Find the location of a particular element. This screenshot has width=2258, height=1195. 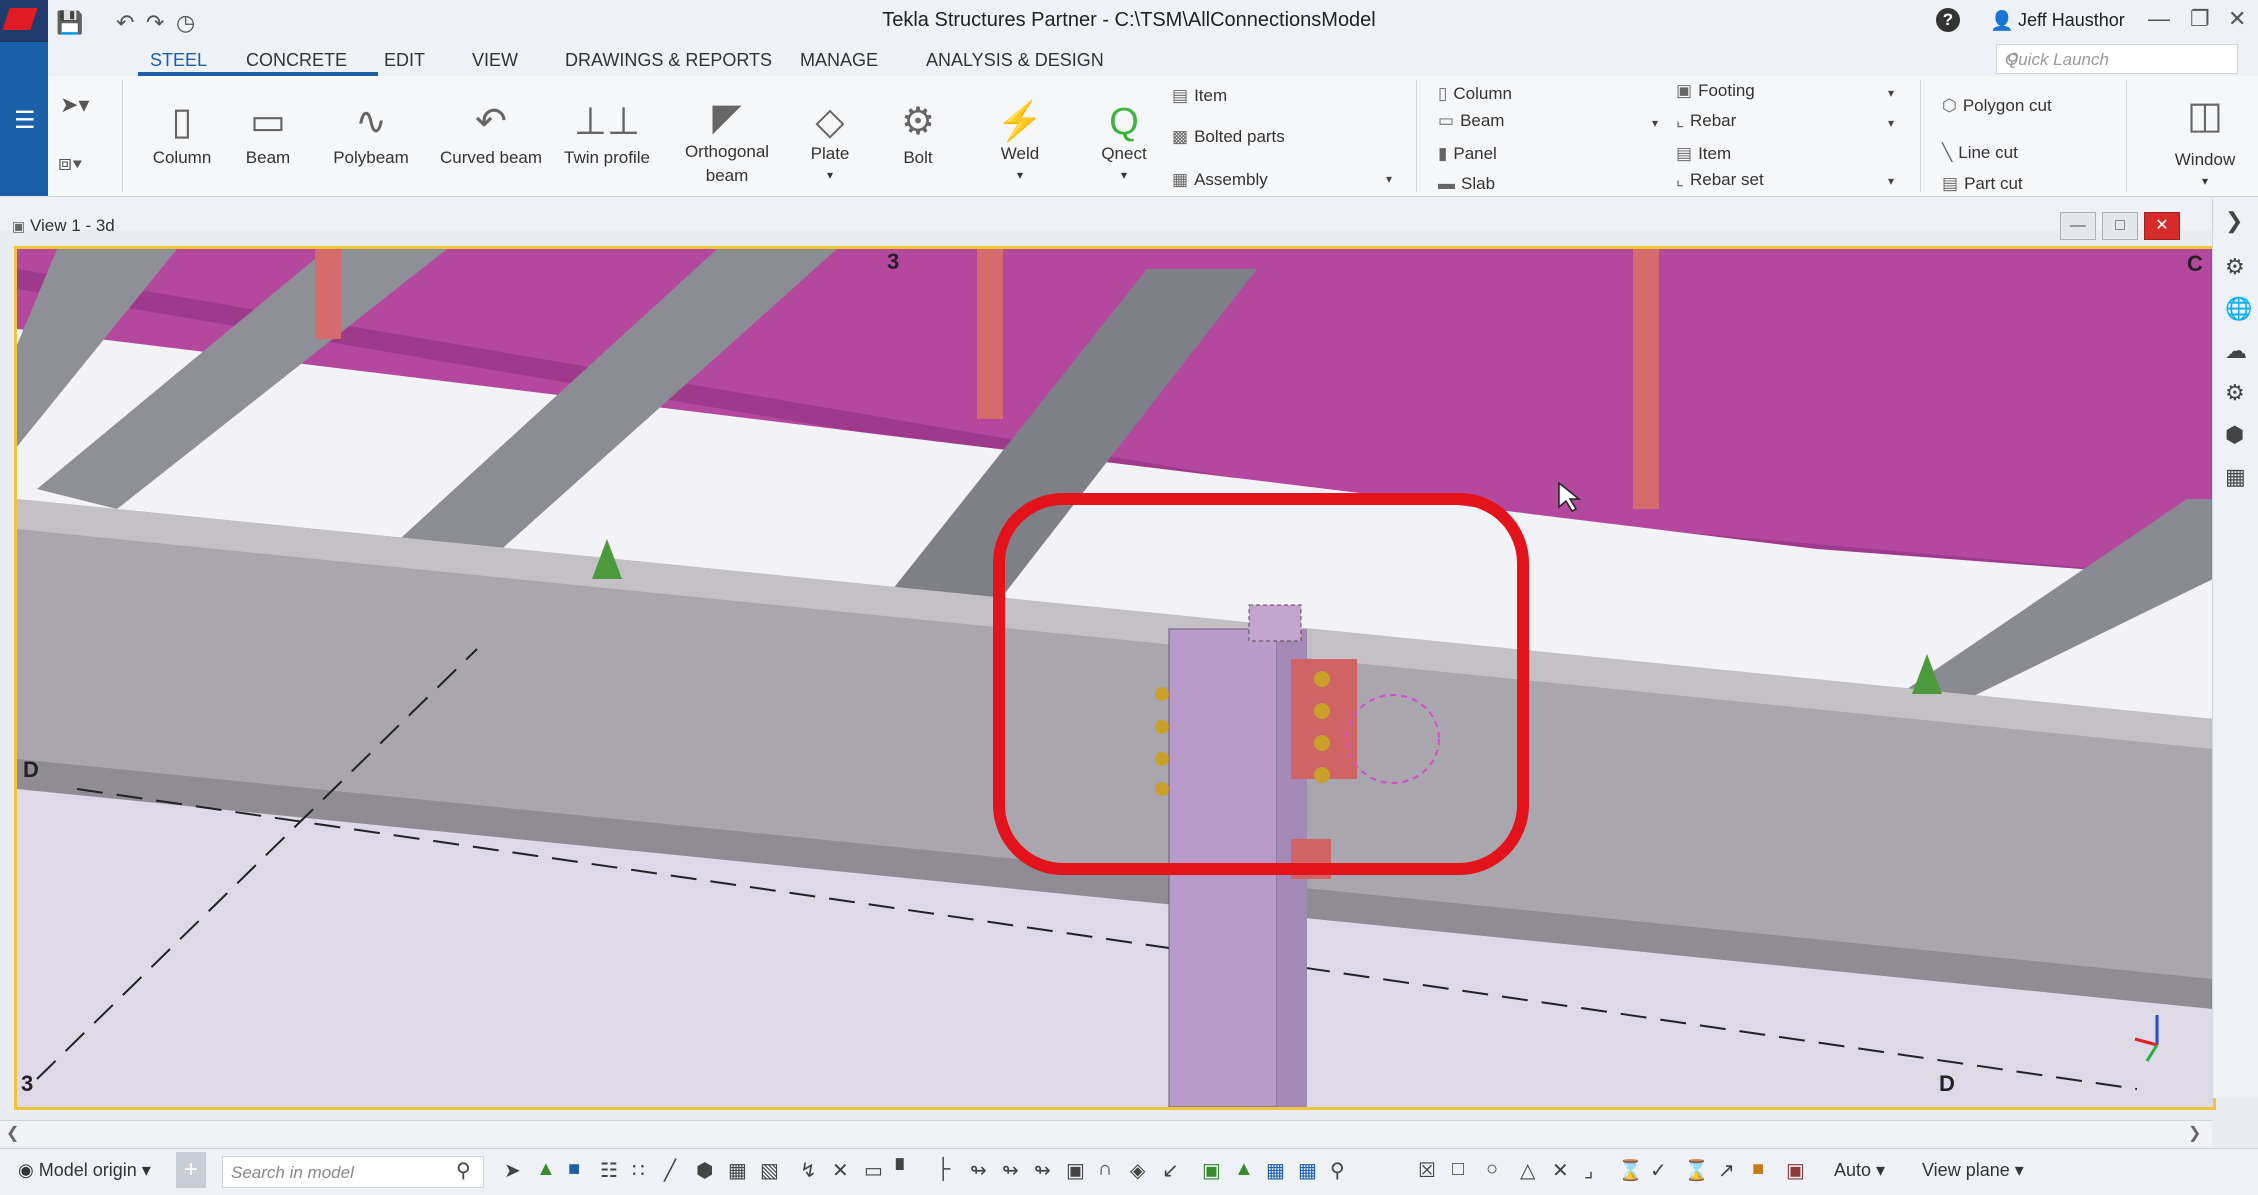

tab-view: VIEW is located at coordinates (495, 60).